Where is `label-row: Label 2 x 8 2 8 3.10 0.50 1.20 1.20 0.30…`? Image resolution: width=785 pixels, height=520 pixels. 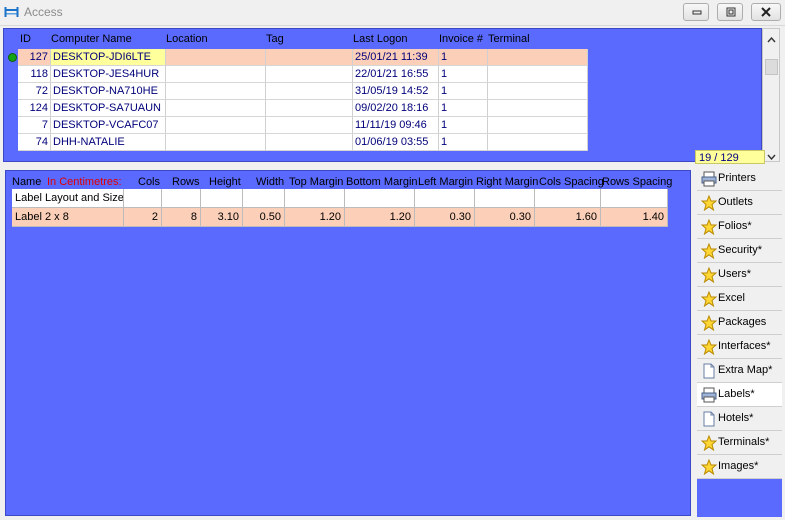
label-row: Label 2 x 8 2 8 3.10 0.50 1.20 1.20 0.30… is located at coordinates (342, 217).